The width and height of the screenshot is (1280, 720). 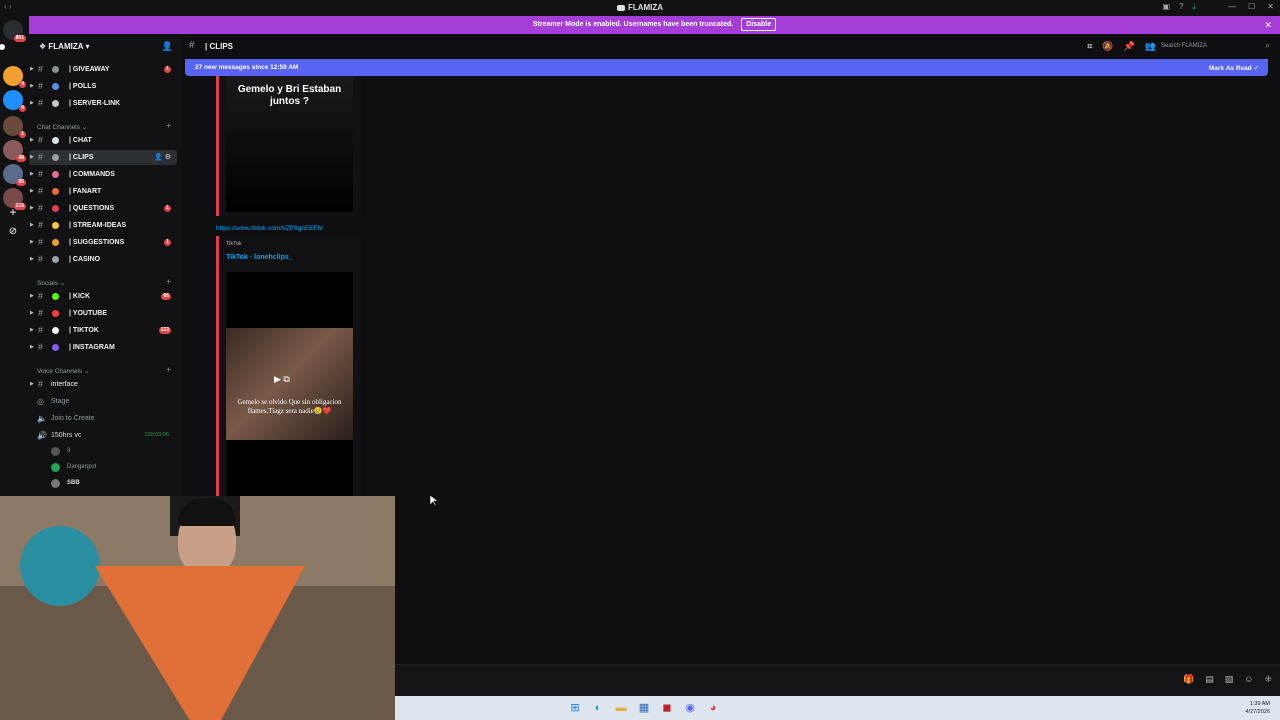 What do you see at coordinates (98, 225) in the screenshot?
I see `channel-label: | STREAM-IDEAS` at bounding box center [98, 225].